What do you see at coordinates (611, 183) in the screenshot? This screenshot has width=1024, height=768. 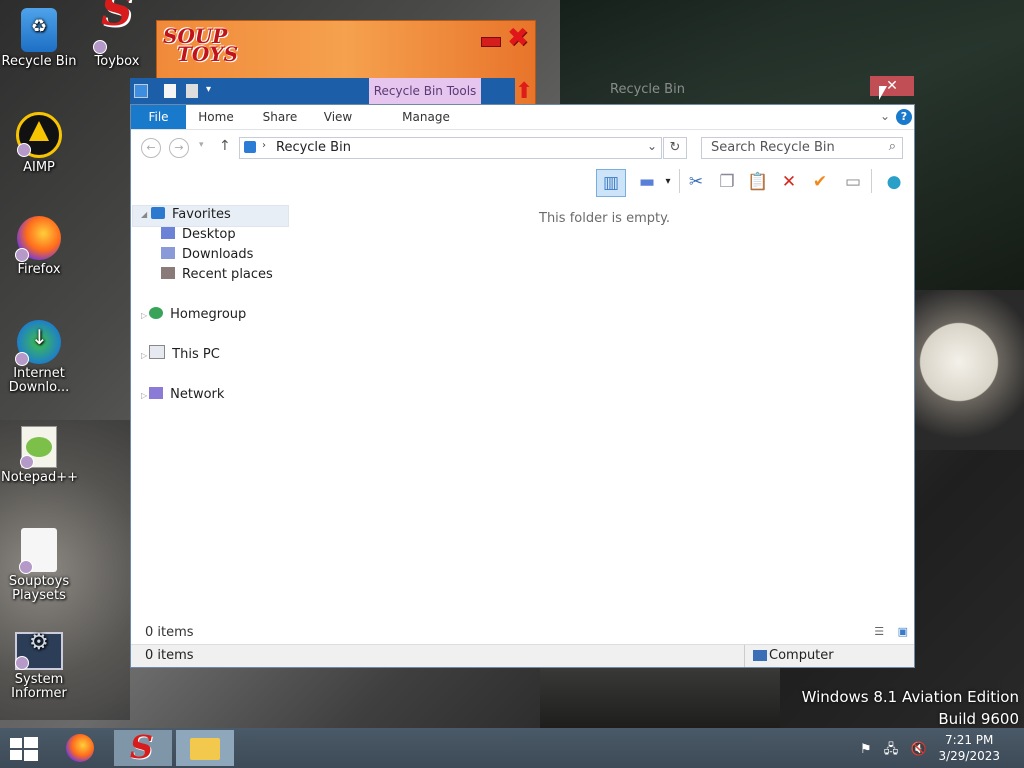 I see `preview-pane-button: ▥` at bounding box center [611, 183].